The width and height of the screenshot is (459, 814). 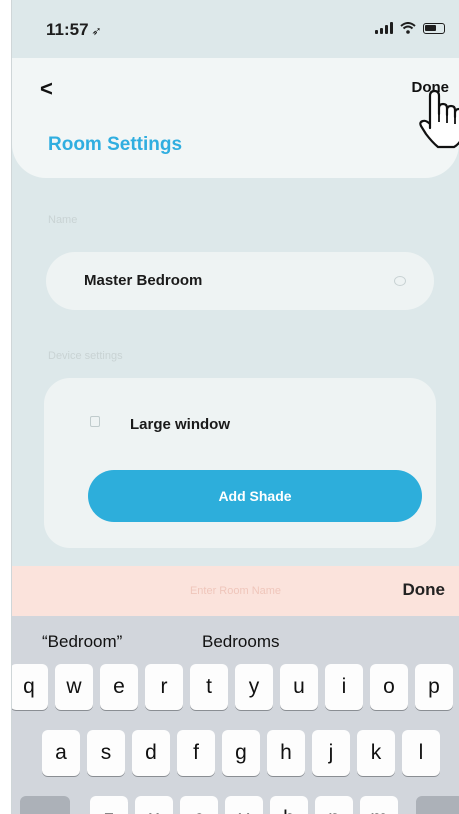 What do you see at coordinates (45, 805) in the screenshot?
I see `shift-key` at bounding box center [45, 805].